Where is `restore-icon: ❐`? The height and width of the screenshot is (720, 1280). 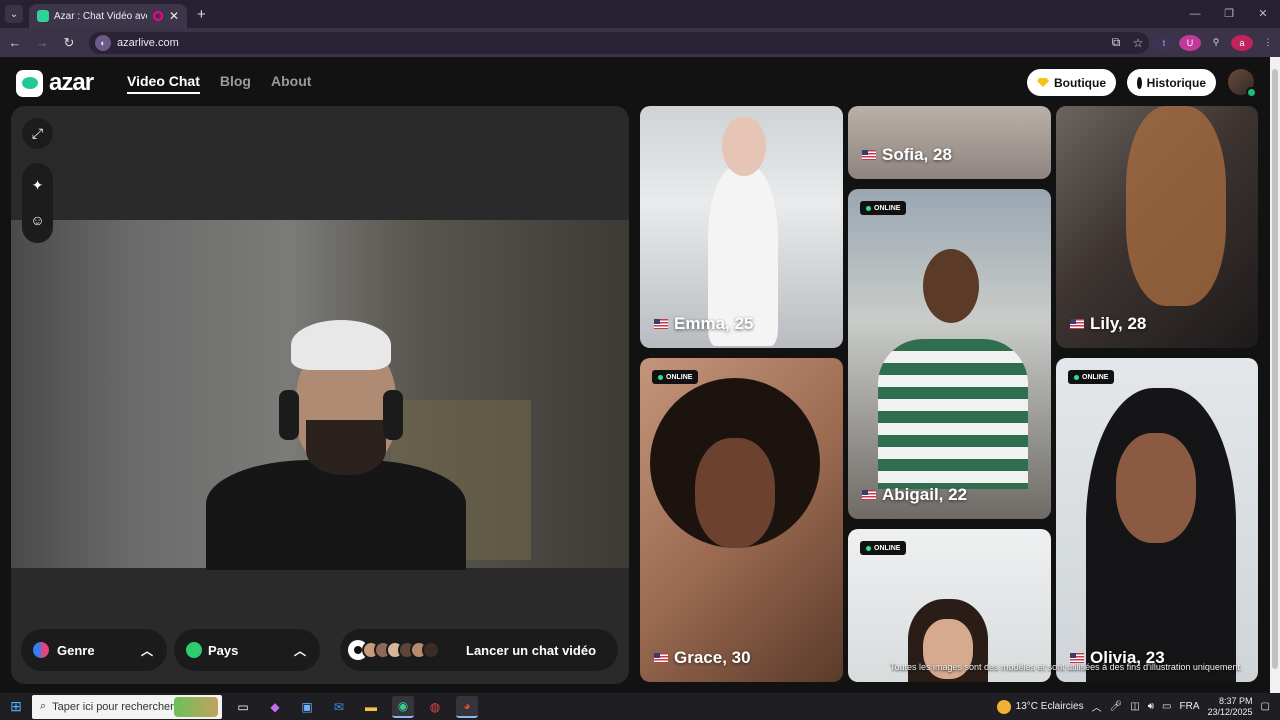 restore-icon: ❐ is located at coordinates (1229, 14).